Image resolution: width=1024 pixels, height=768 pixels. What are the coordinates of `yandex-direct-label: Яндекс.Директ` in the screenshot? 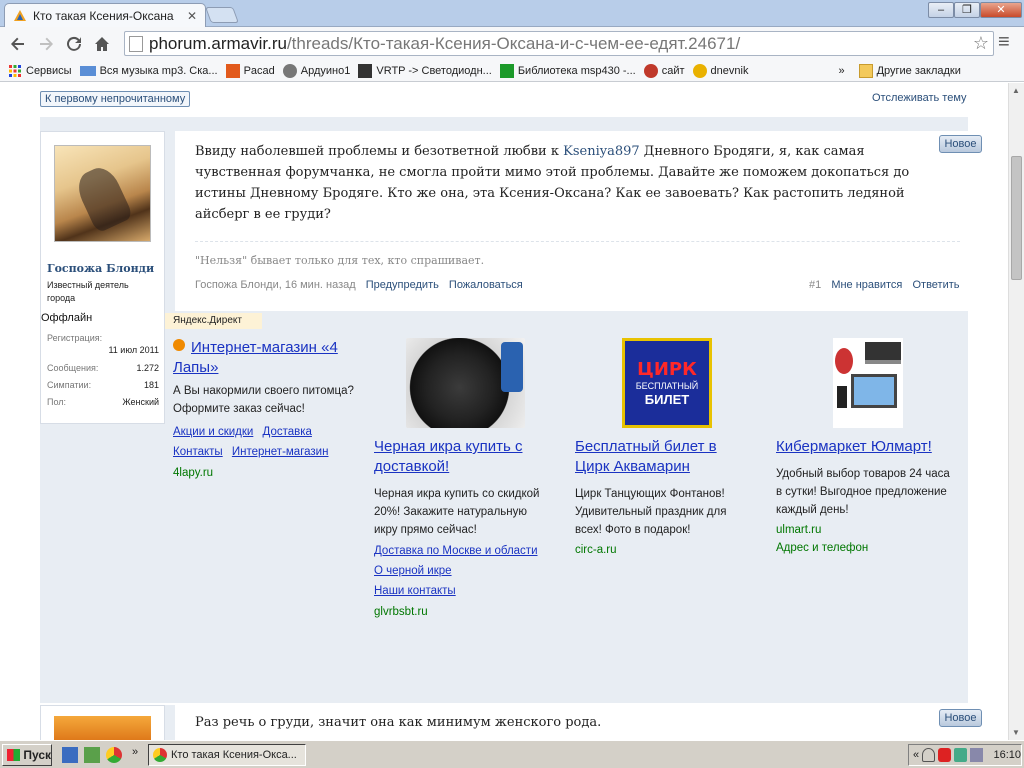 It's located at (213, 321).